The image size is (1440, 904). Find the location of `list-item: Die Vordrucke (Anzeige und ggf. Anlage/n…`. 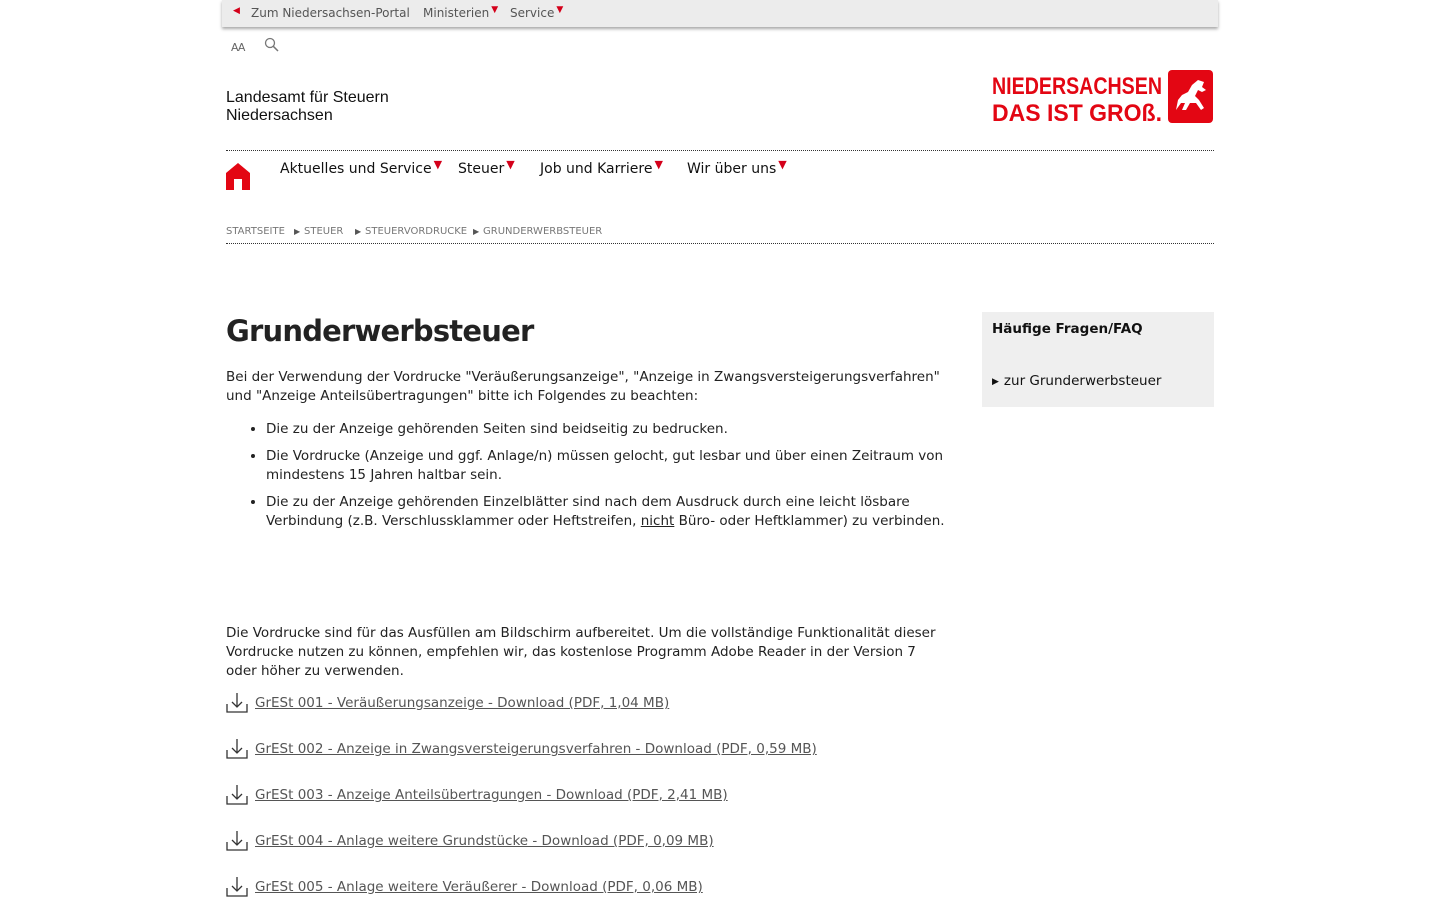

list-item: Die Vordrucke (Anzeige und ggf. Anlage/n… is located at coordinates (606, 466).